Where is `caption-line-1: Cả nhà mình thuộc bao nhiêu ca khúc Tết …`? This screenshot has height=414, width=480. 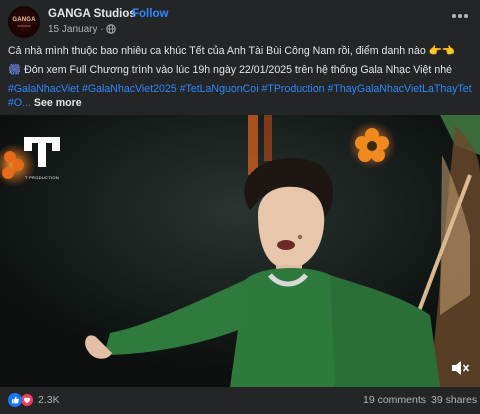 caption-line-1: Cả nhà mình thuộc bao nhiêu ca khúc Tết … is located at coordinates (232, 51).